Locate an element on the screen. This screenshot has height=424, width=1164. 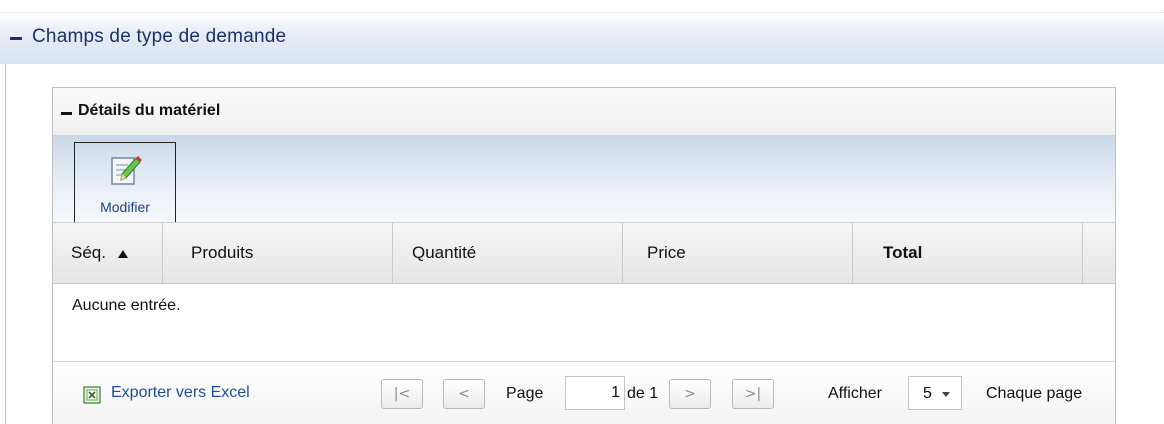
per-page-label: Chaque page is located at coordinates (1034, 393).